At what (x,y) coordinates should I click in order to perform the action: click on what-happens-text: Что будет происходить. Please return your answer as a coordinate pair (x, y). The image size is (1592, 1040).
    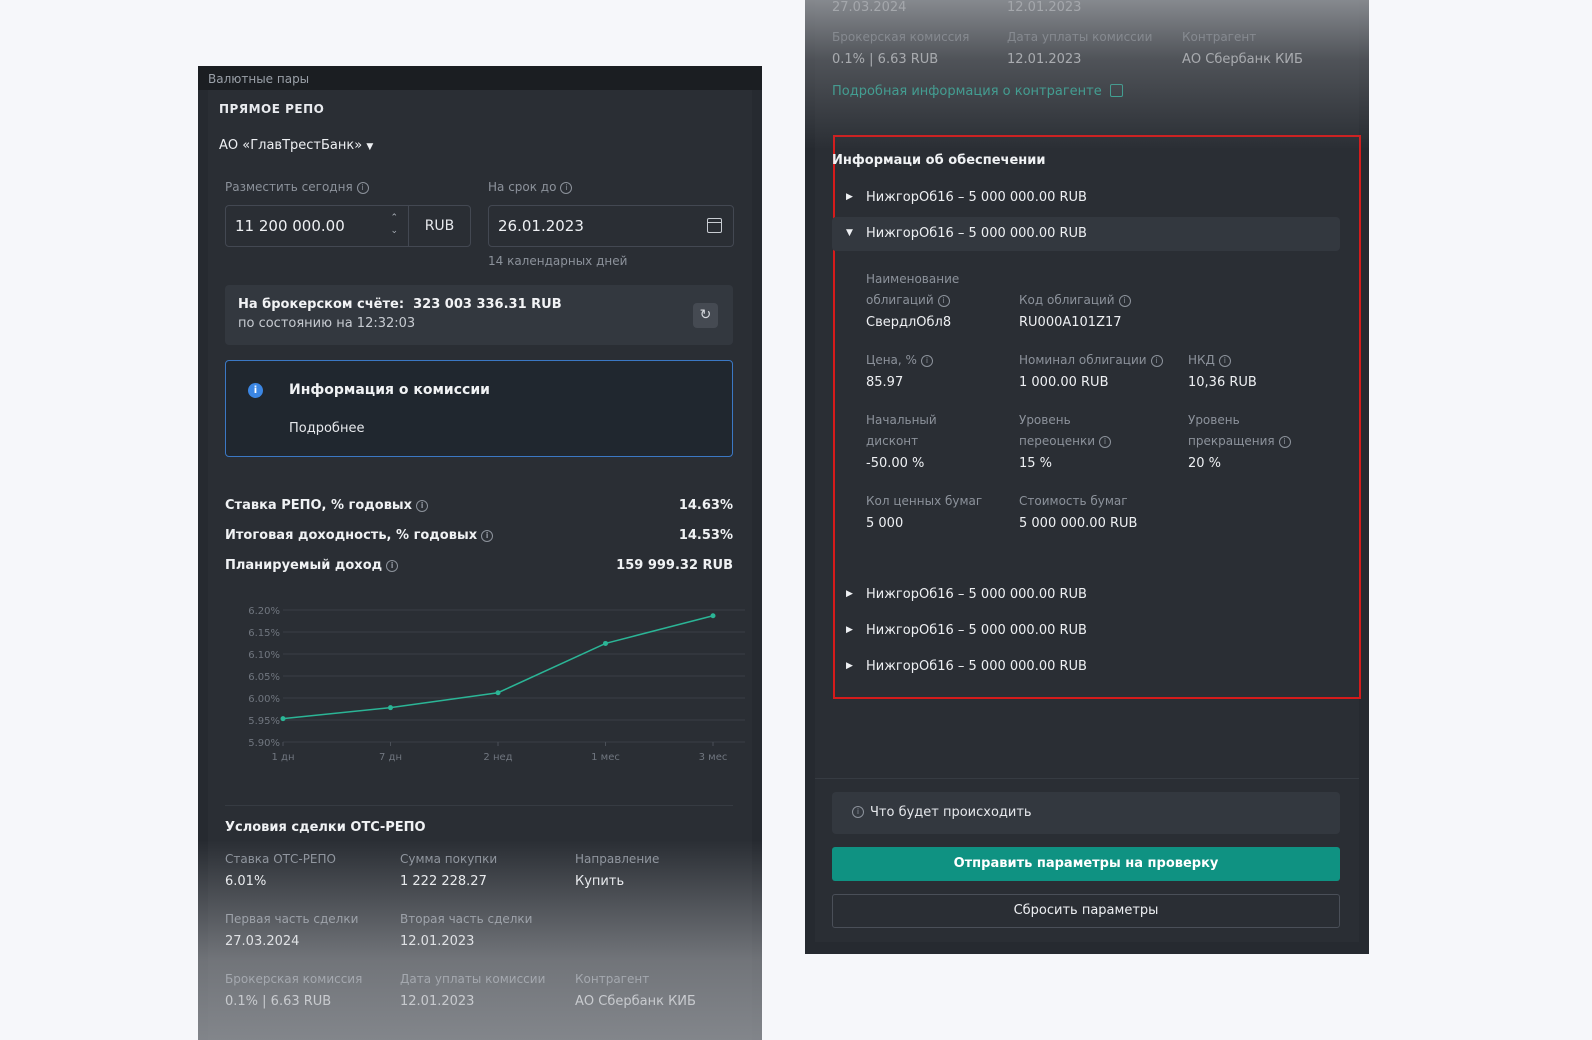
    Looking at the image, I should click on (951, 812).